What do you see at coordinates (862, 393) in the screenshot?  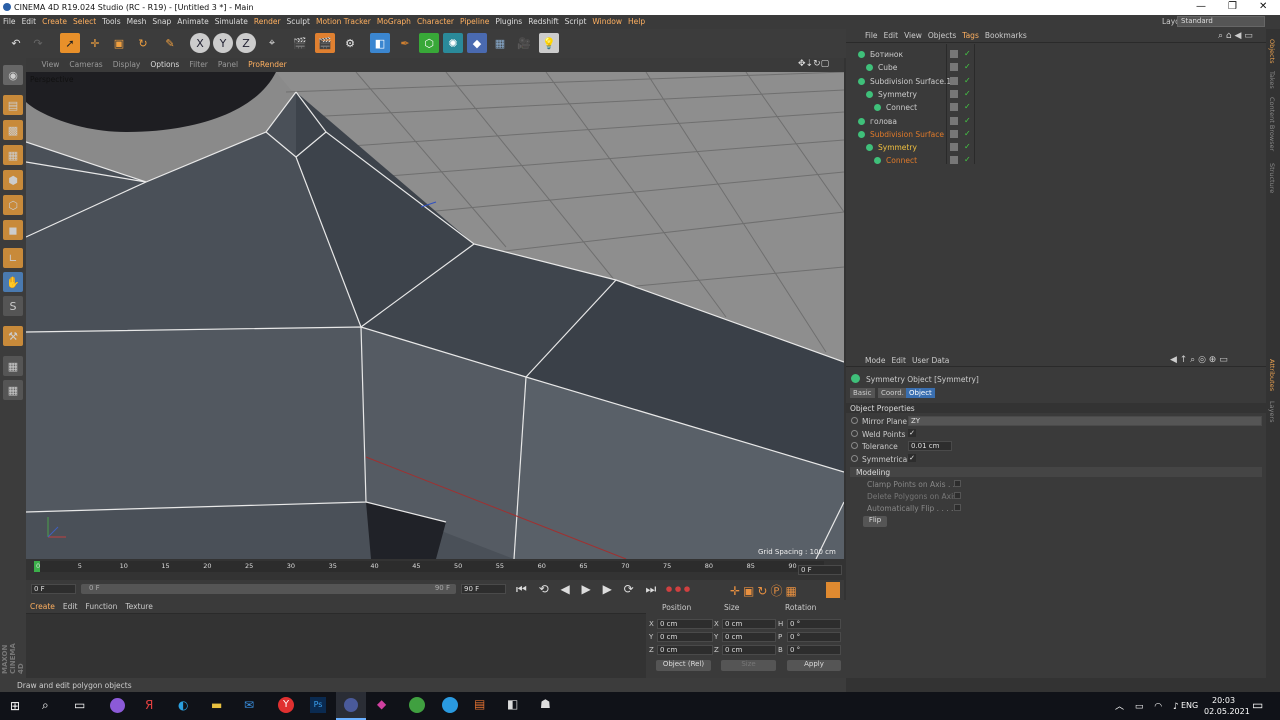 I see `tab-basic: Basic` at bounding box center [862, 393].